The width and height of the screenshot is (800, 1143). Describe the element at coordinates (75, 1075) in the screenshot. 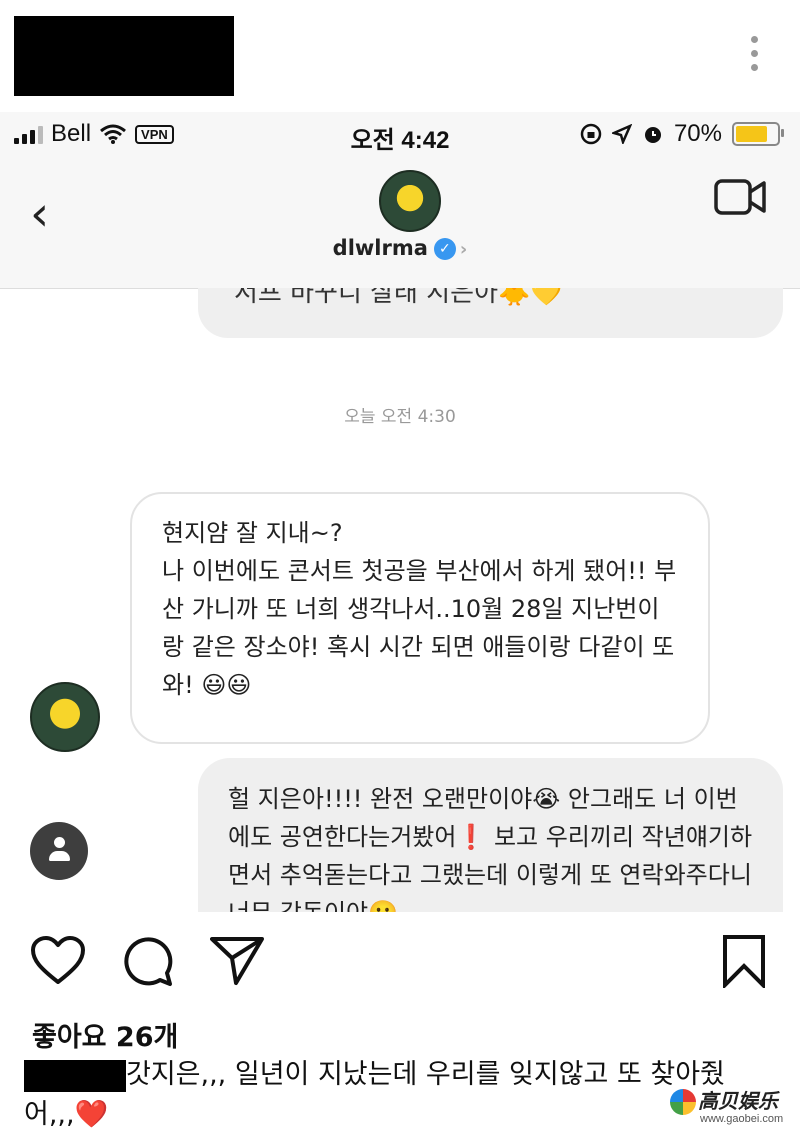

I see `redacted-caption-username` at that location.